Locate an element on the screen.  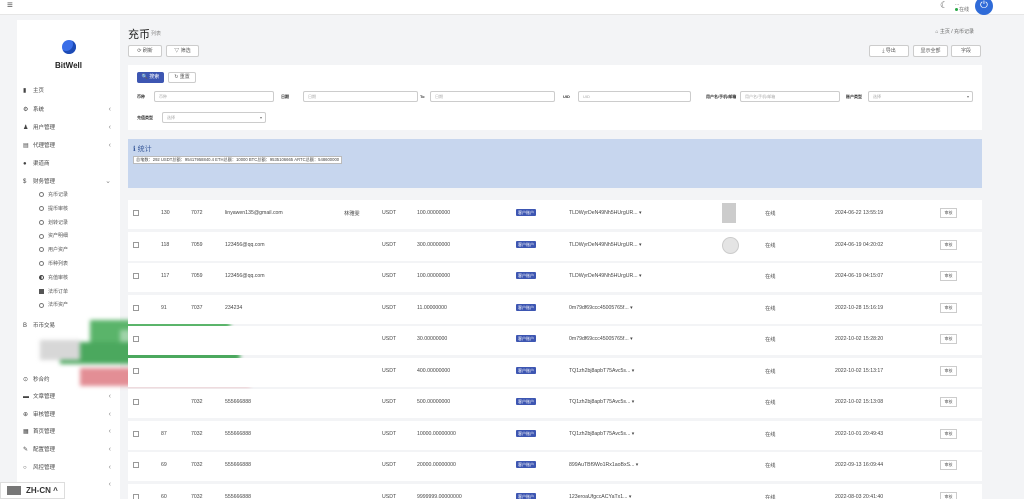
sidebar-lower-item: ⊕ 审核管理 ‹ is located at coordinates (69, 415).